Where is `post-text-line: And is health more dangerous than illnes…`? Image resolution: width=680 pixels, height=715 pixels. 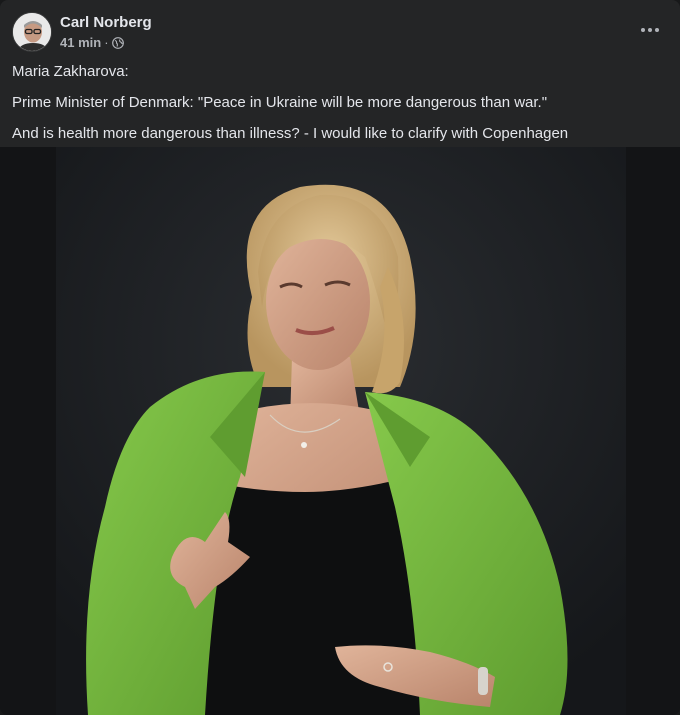 post-text-line: And is health more dangerous than illnes… is located at coordinates (290, 133).